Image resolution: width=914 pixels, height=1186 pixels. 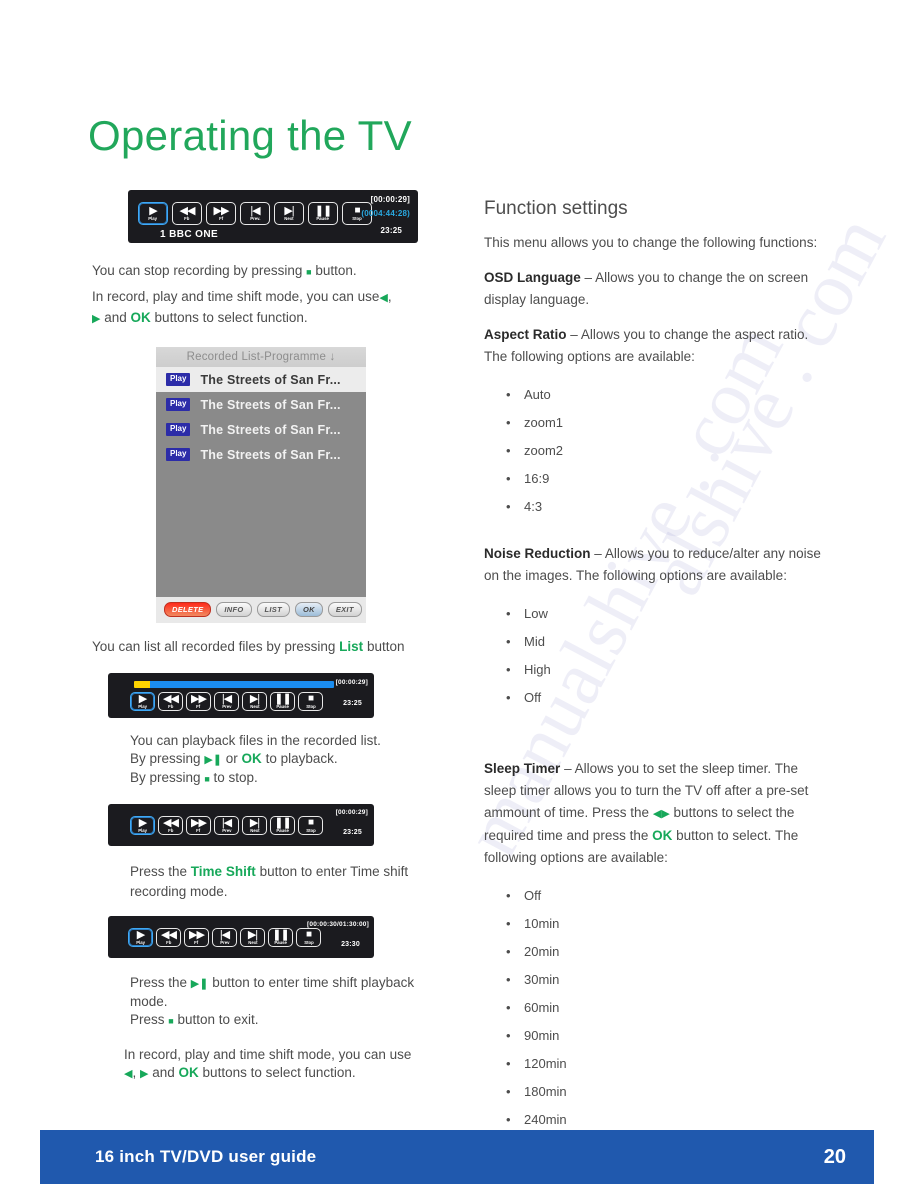 What do you see at coordinates (197, 934) in the screenshot?
I see `fast-forward-icon: ▶▶` at bounding box center [197, 934].